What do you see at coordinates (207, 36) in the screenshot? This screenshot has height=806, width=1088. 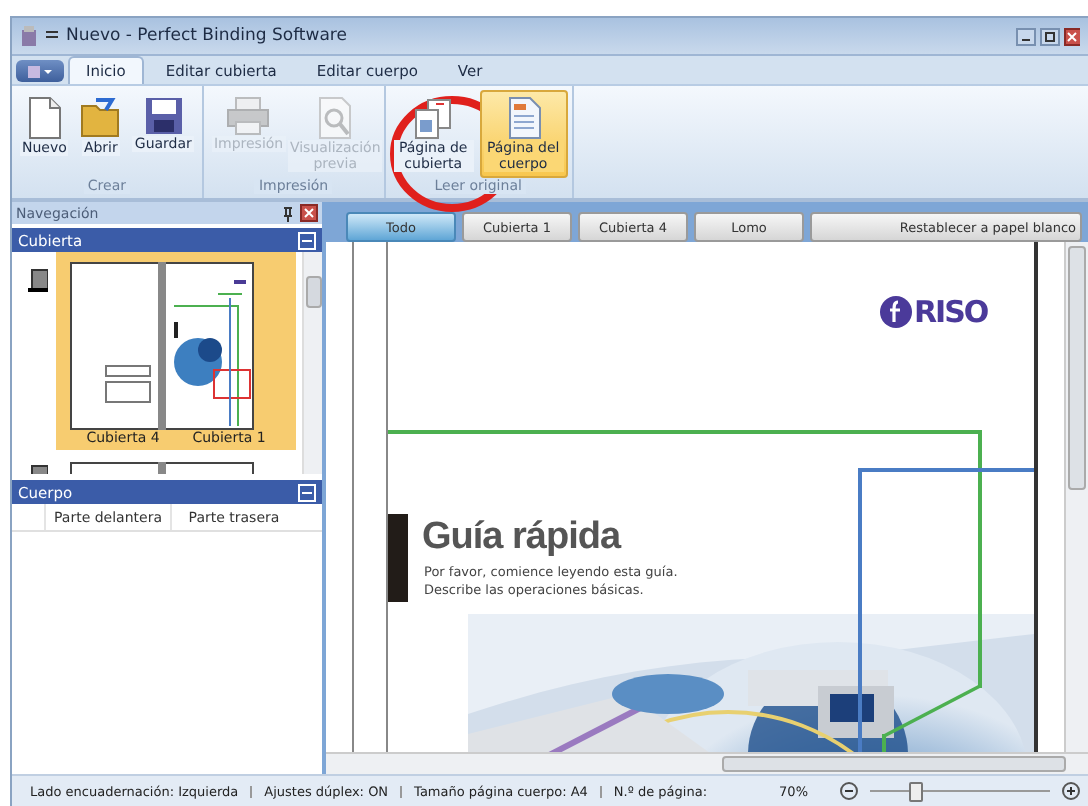 I see `window-title: Nuevo - Perfect Binding Software` at bounding box center [207, 36].